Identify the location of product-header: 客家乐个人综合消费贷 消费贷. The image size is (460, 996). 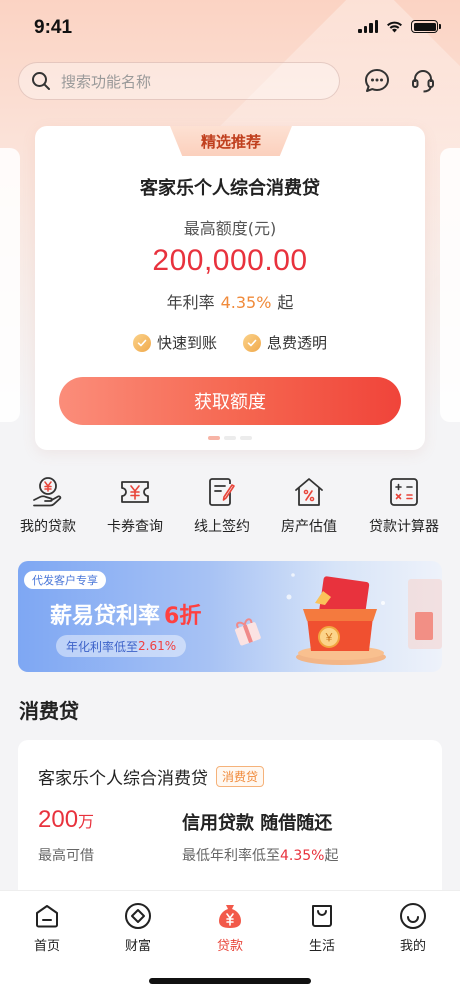
(151, 776).